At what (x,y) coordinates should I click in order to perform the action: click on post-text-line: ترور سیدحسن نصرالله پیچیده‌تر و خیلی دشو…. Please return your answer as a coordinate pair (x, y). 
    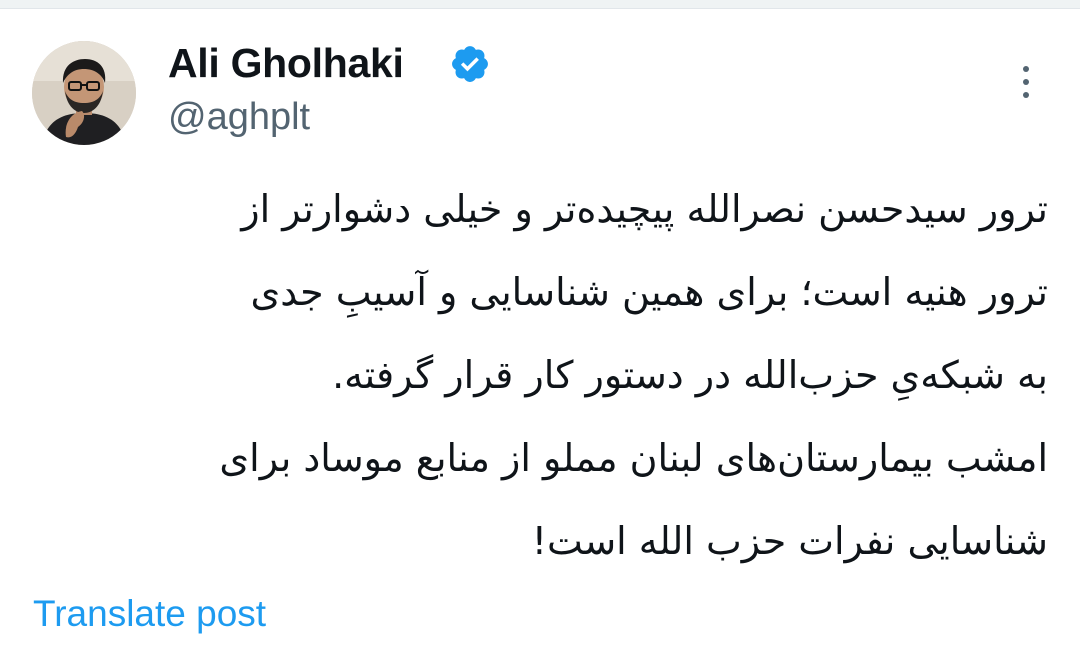
    Looking at the image, I should click on (644, 209).